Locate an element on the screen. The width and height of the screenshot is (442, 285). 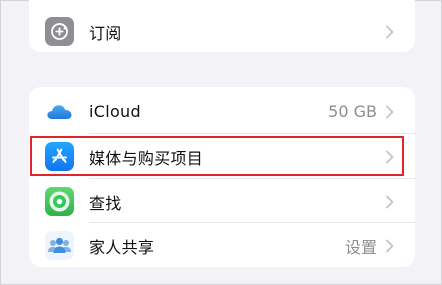
media-purchases-label: 媒体与购买项目 is located at coordinates (146, 158).